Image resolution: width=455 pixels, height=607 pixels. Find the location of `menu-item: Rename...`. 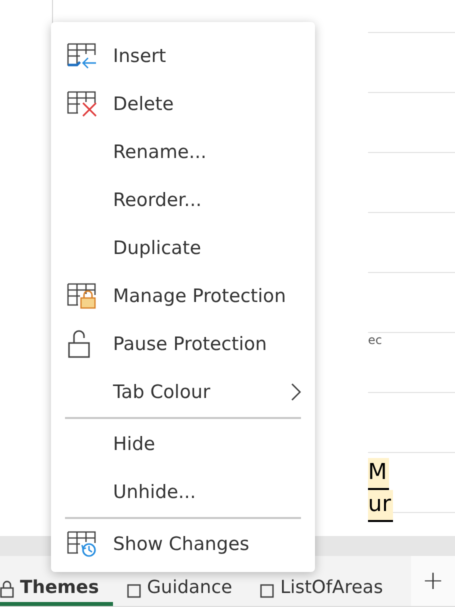

menu-item: Rename... is located at coordinates (183, 152).